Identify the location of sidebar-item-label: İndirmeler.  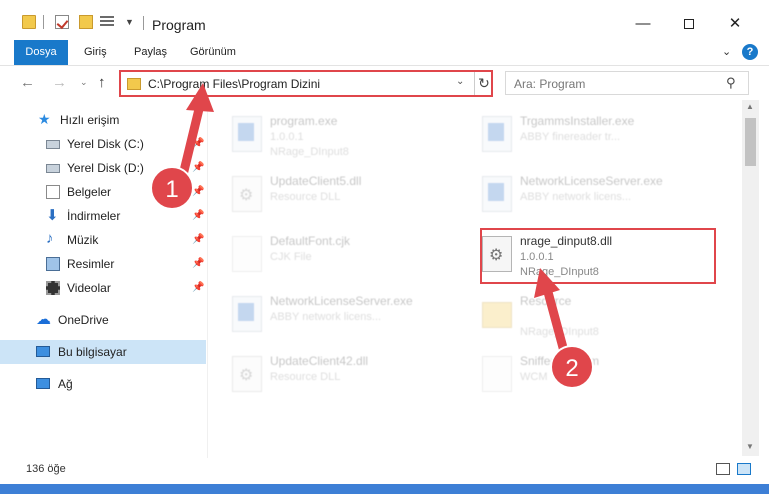
(94, 216).